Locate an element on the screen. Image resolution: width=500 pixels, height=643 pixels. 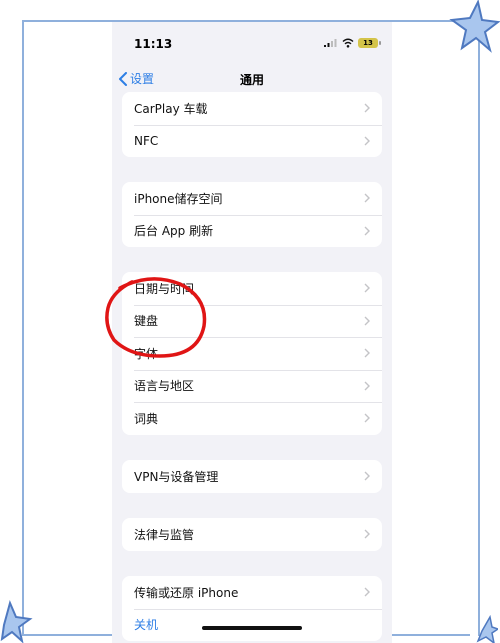
list-item-label: 字体 is located at coordinates (146, 353).